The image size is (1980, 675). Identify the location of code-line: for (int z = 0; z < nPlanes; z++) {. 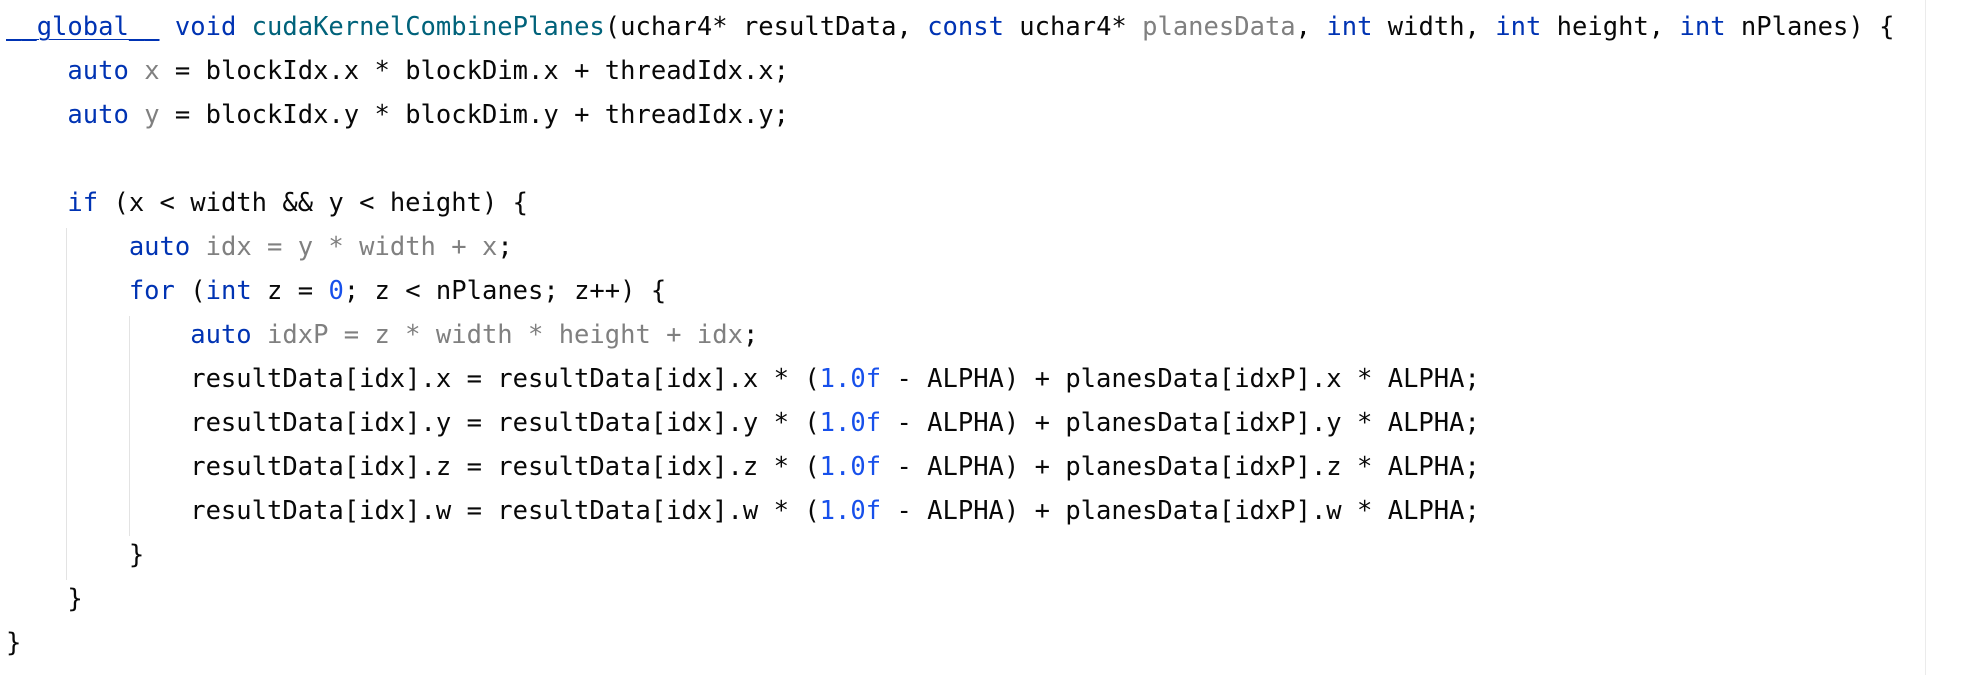
(950, 291).